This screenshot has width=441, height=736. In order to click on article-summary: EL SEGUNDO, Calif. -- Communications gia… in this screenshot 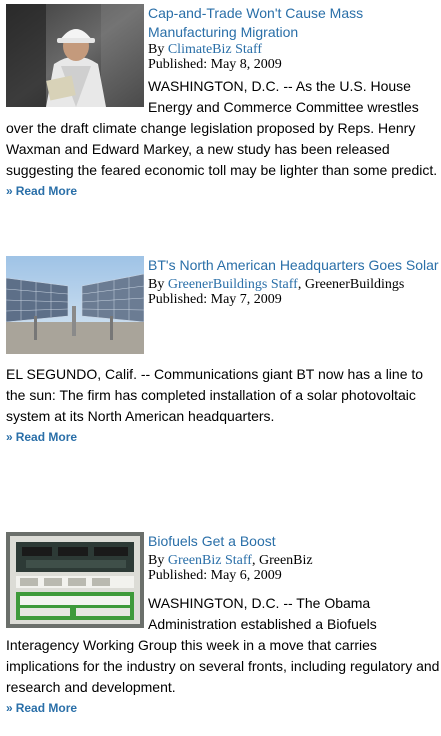, I will do `click(215, 395)`.